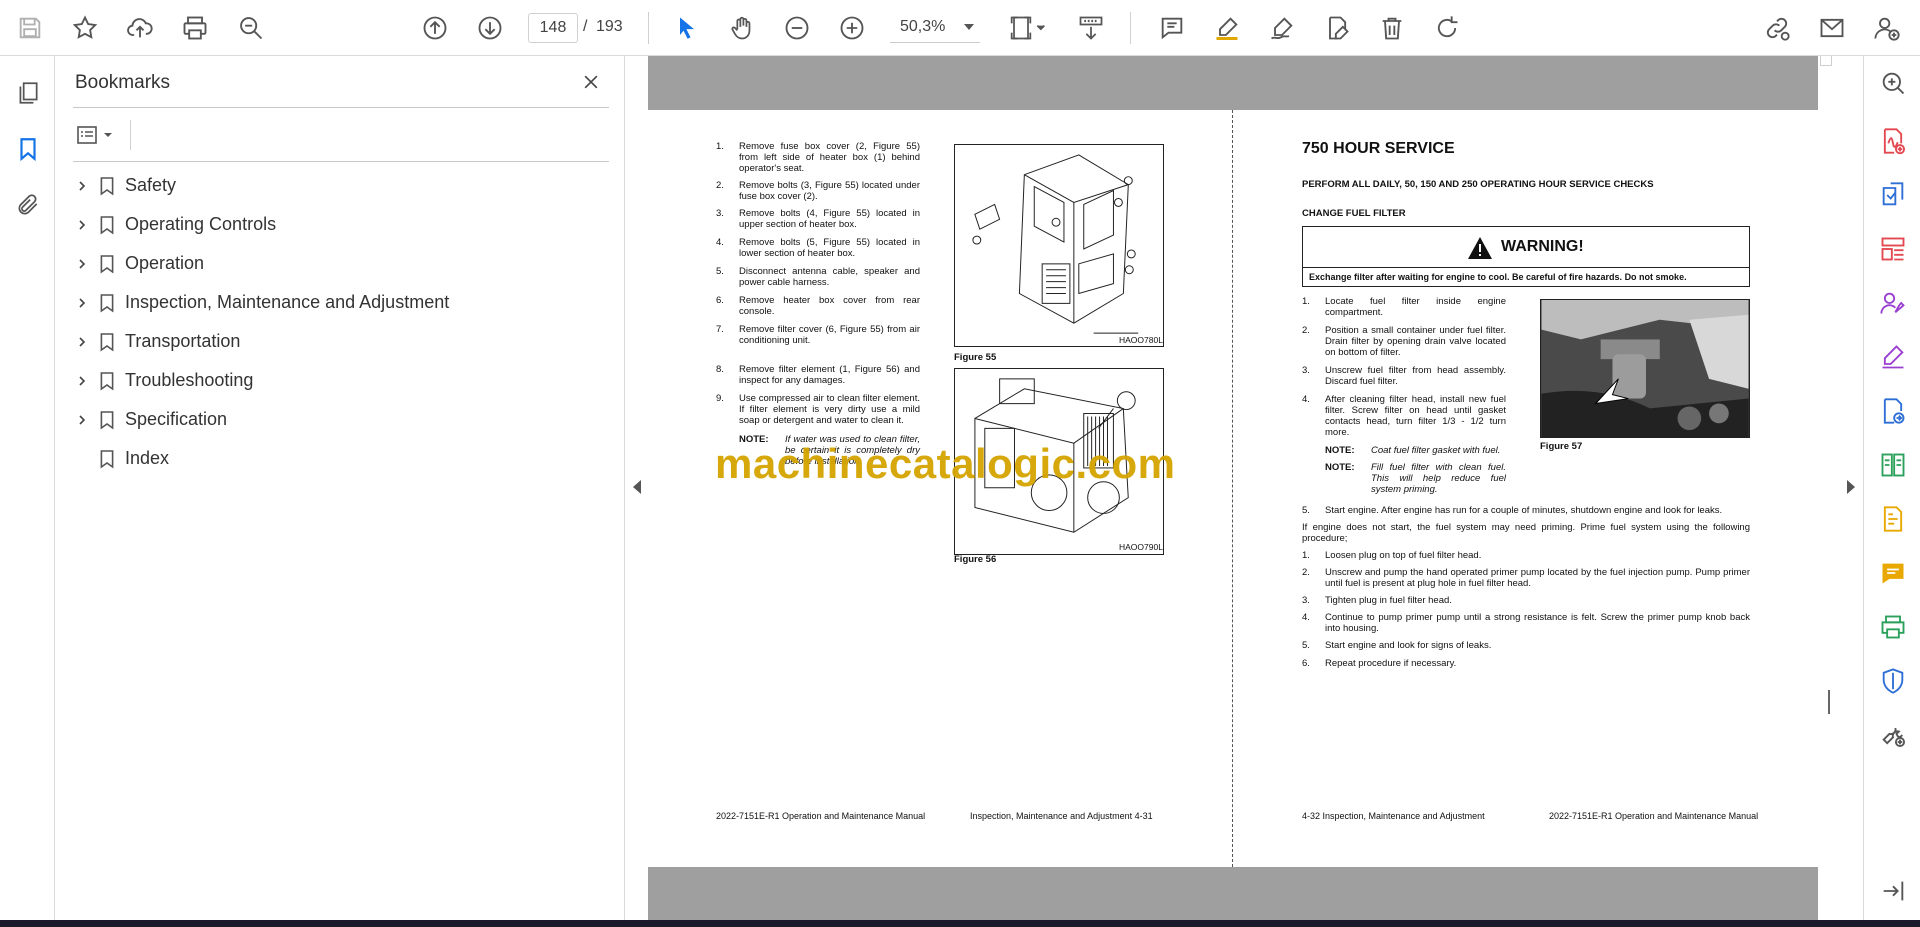 This screenshot has width=1920, height=927. What do you see at coordinates (1893, 735) in the screenshot?
I see `more-tools-icon` at bounding box center [1893, 735].